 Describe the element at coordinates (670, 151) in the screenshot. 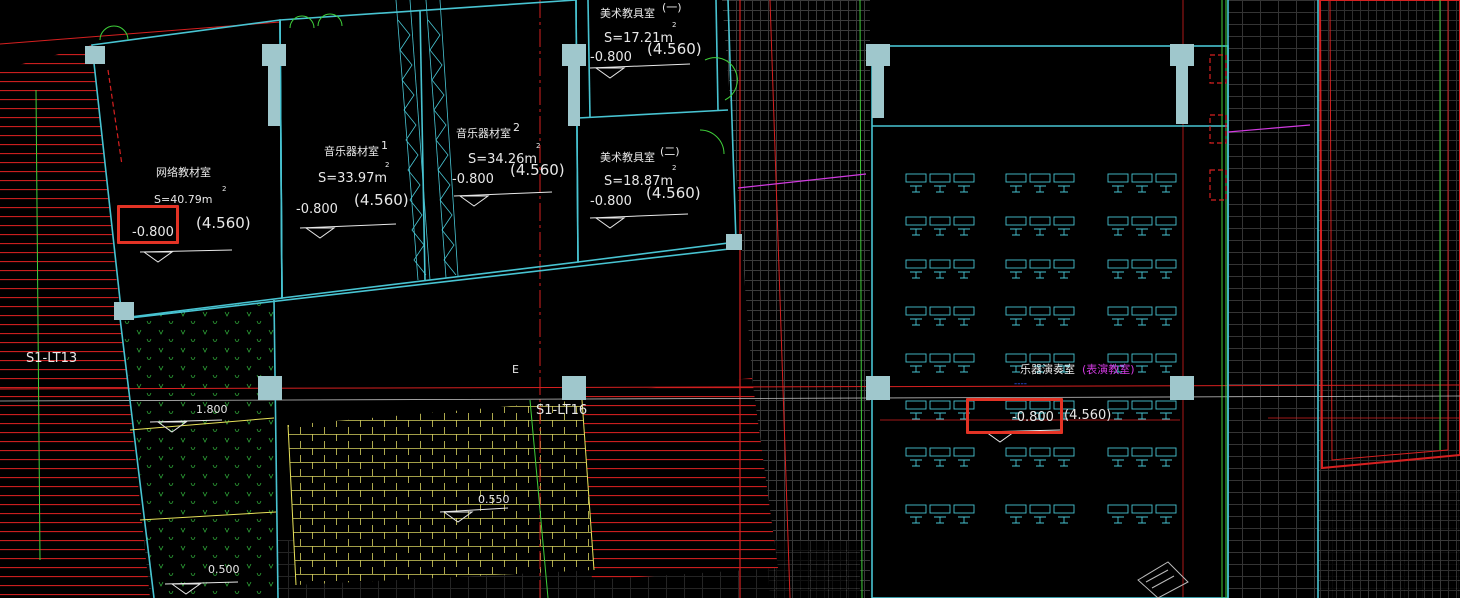

I see `room-number: (二)` at that location.